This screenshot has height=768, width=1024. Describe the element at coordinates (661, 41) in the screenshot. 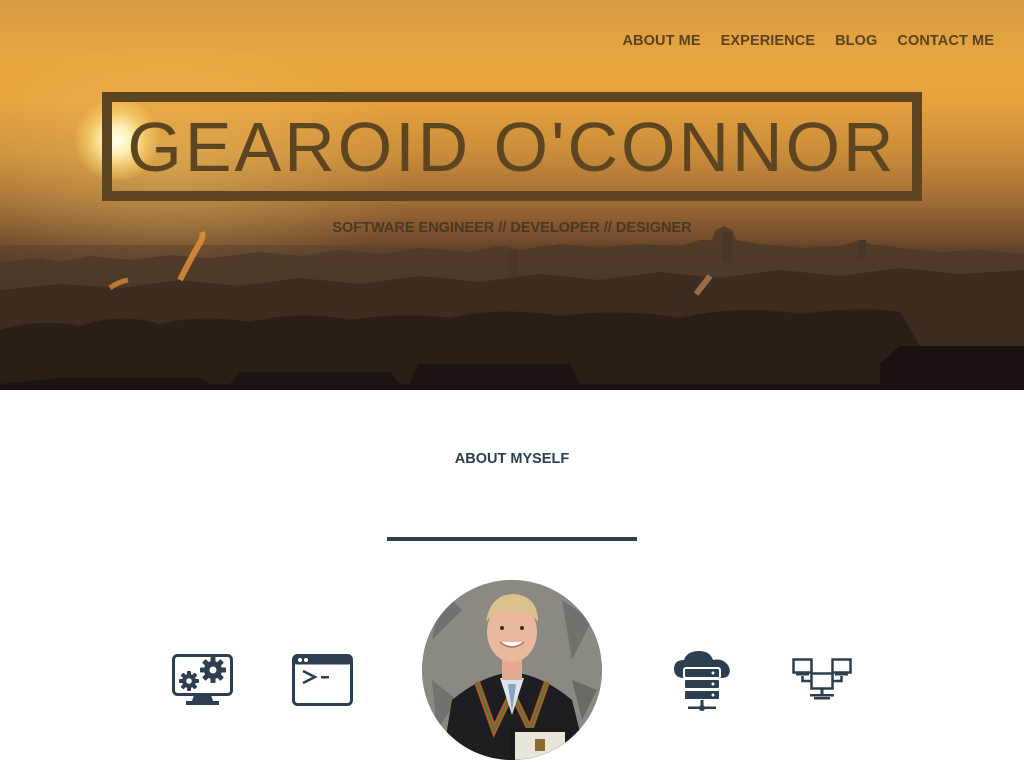

I see `nav-link-about-me: ABOUT ME` at that location.